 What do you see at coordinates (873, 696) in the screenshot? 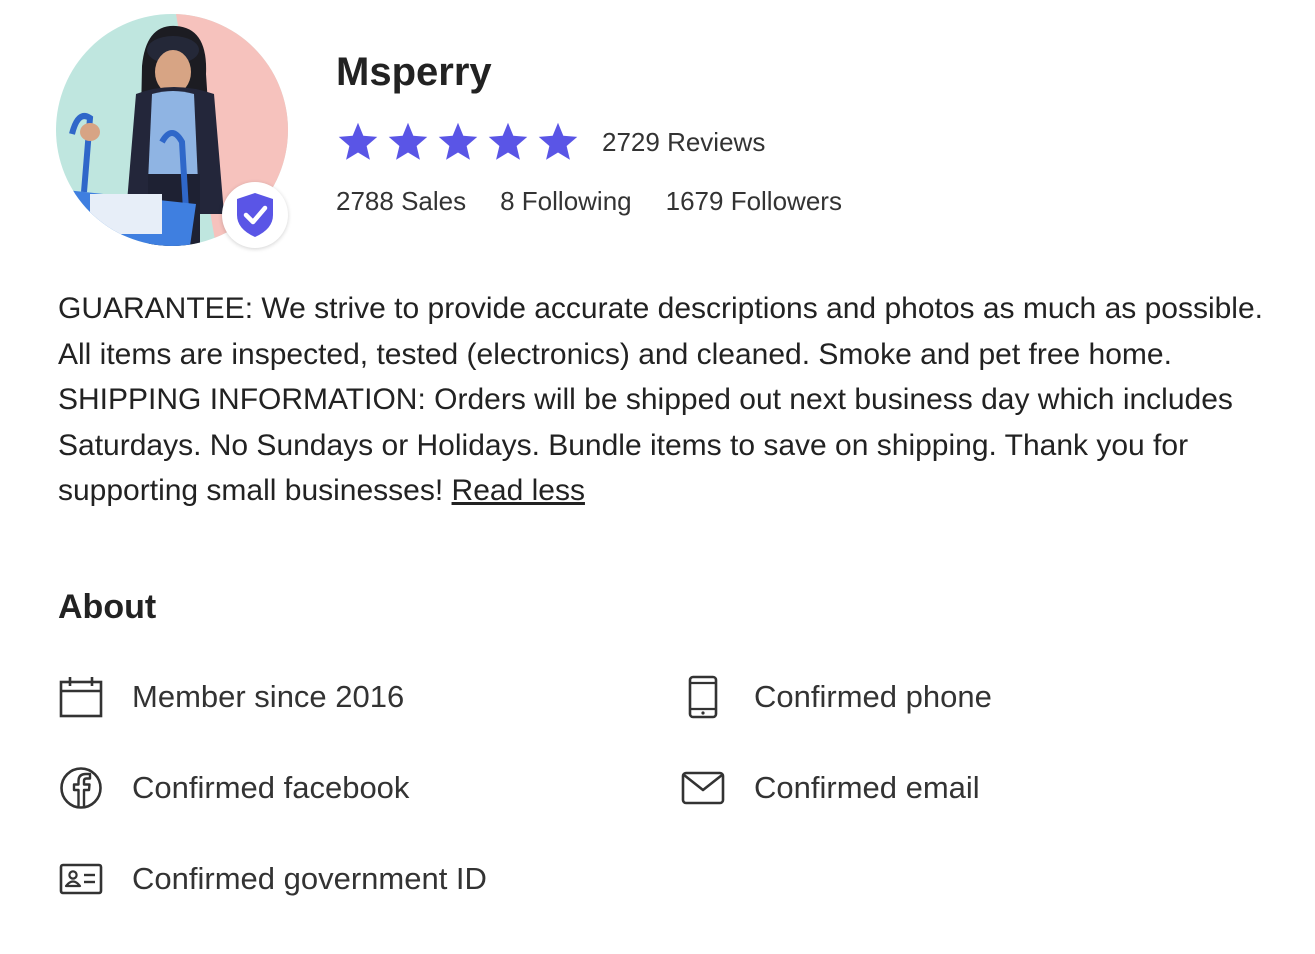
I see `about-item-label: Confirmed phone` at bounding box center [873, 696].